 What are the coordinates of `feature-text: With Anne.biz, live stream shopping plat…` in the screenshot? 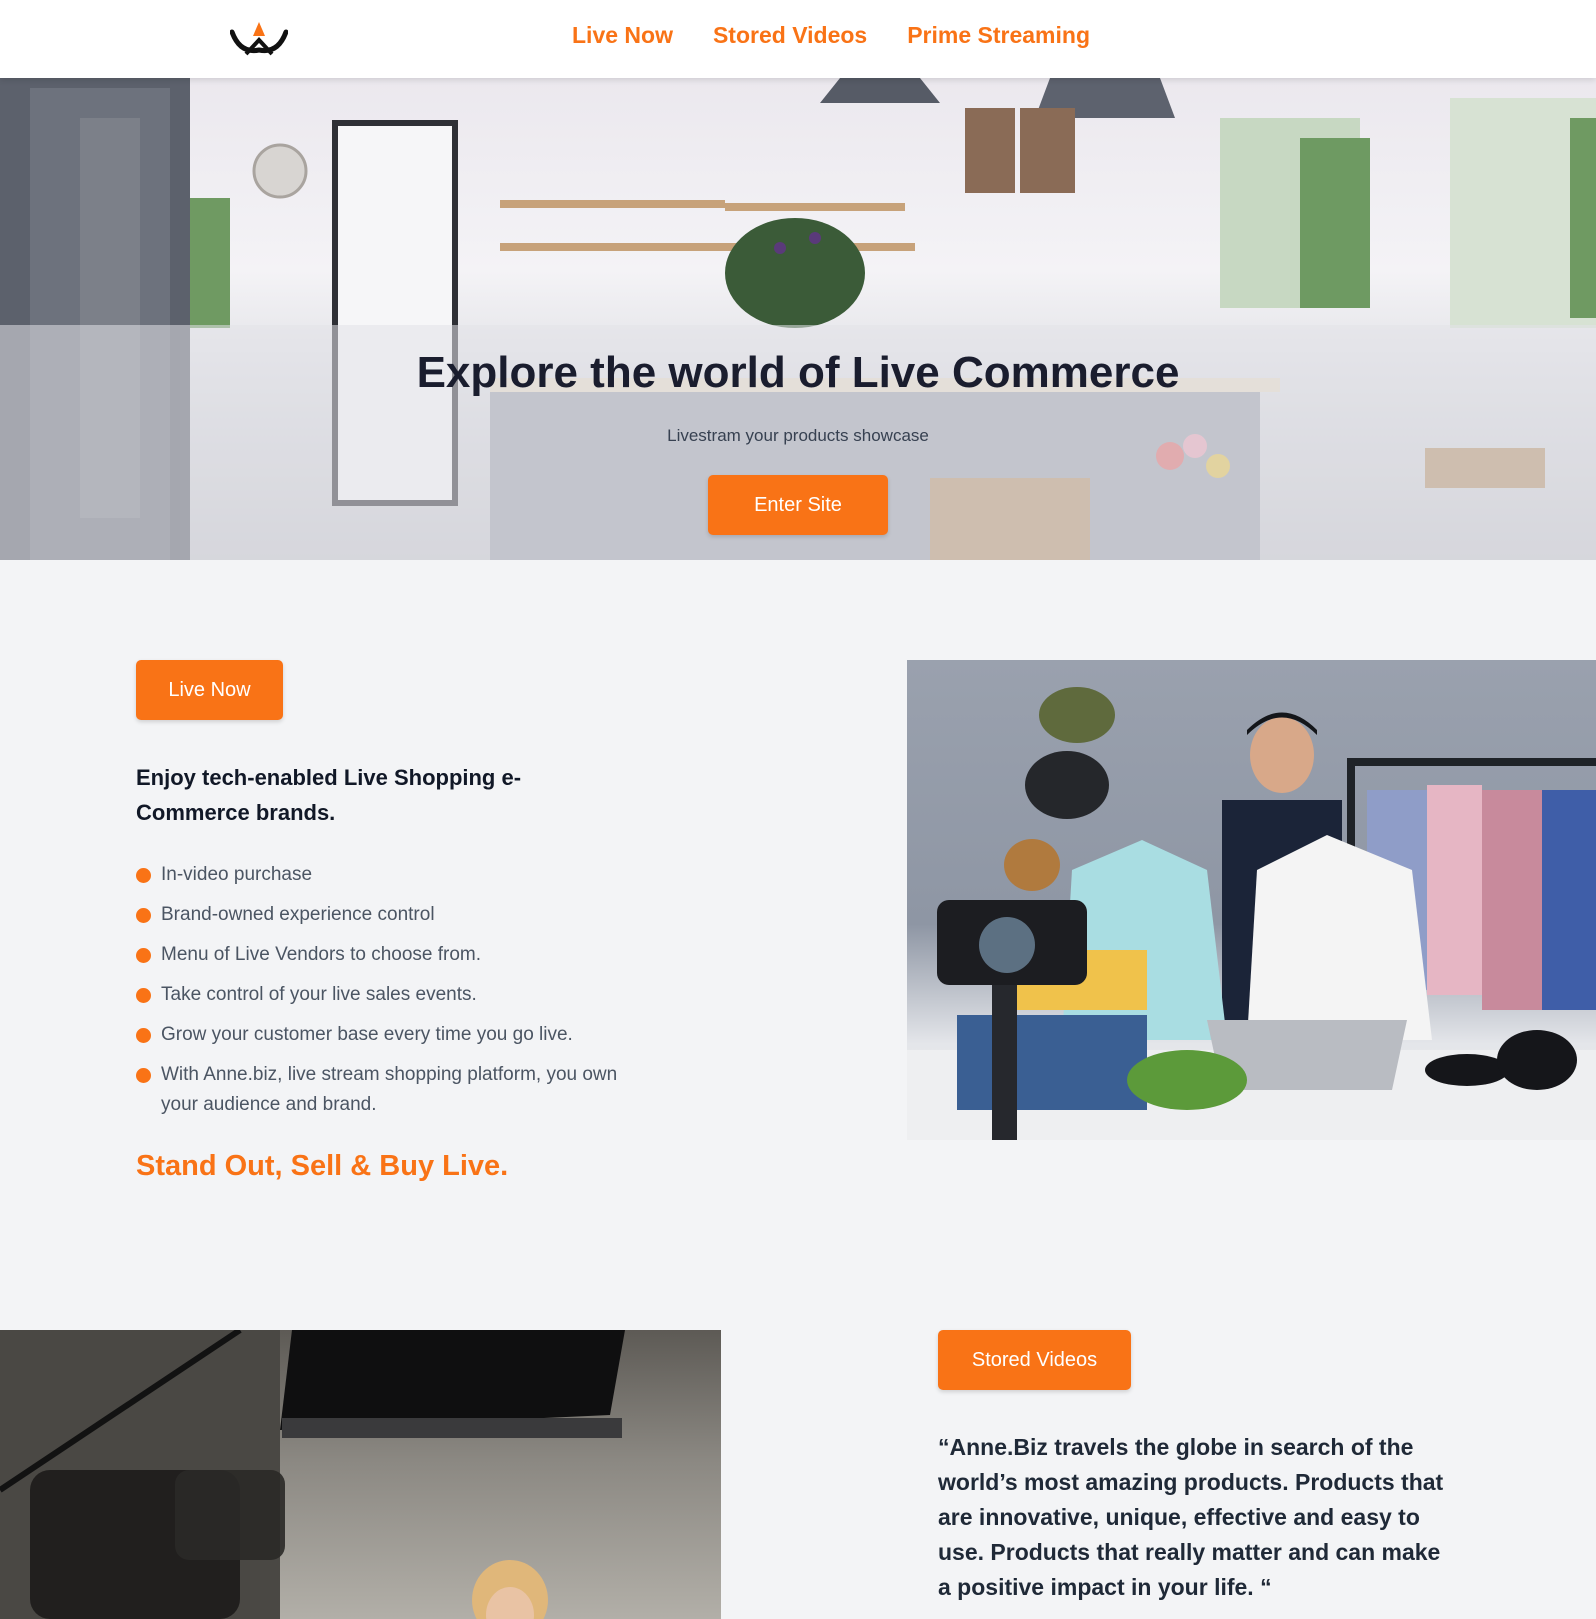 It's located at (389, 1089).